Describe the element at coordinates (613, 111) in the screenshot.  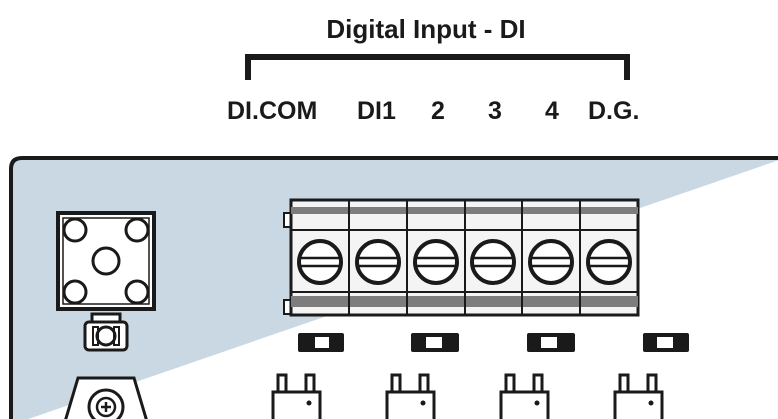
I see `terminal-label-dg: D.G.` at that location.